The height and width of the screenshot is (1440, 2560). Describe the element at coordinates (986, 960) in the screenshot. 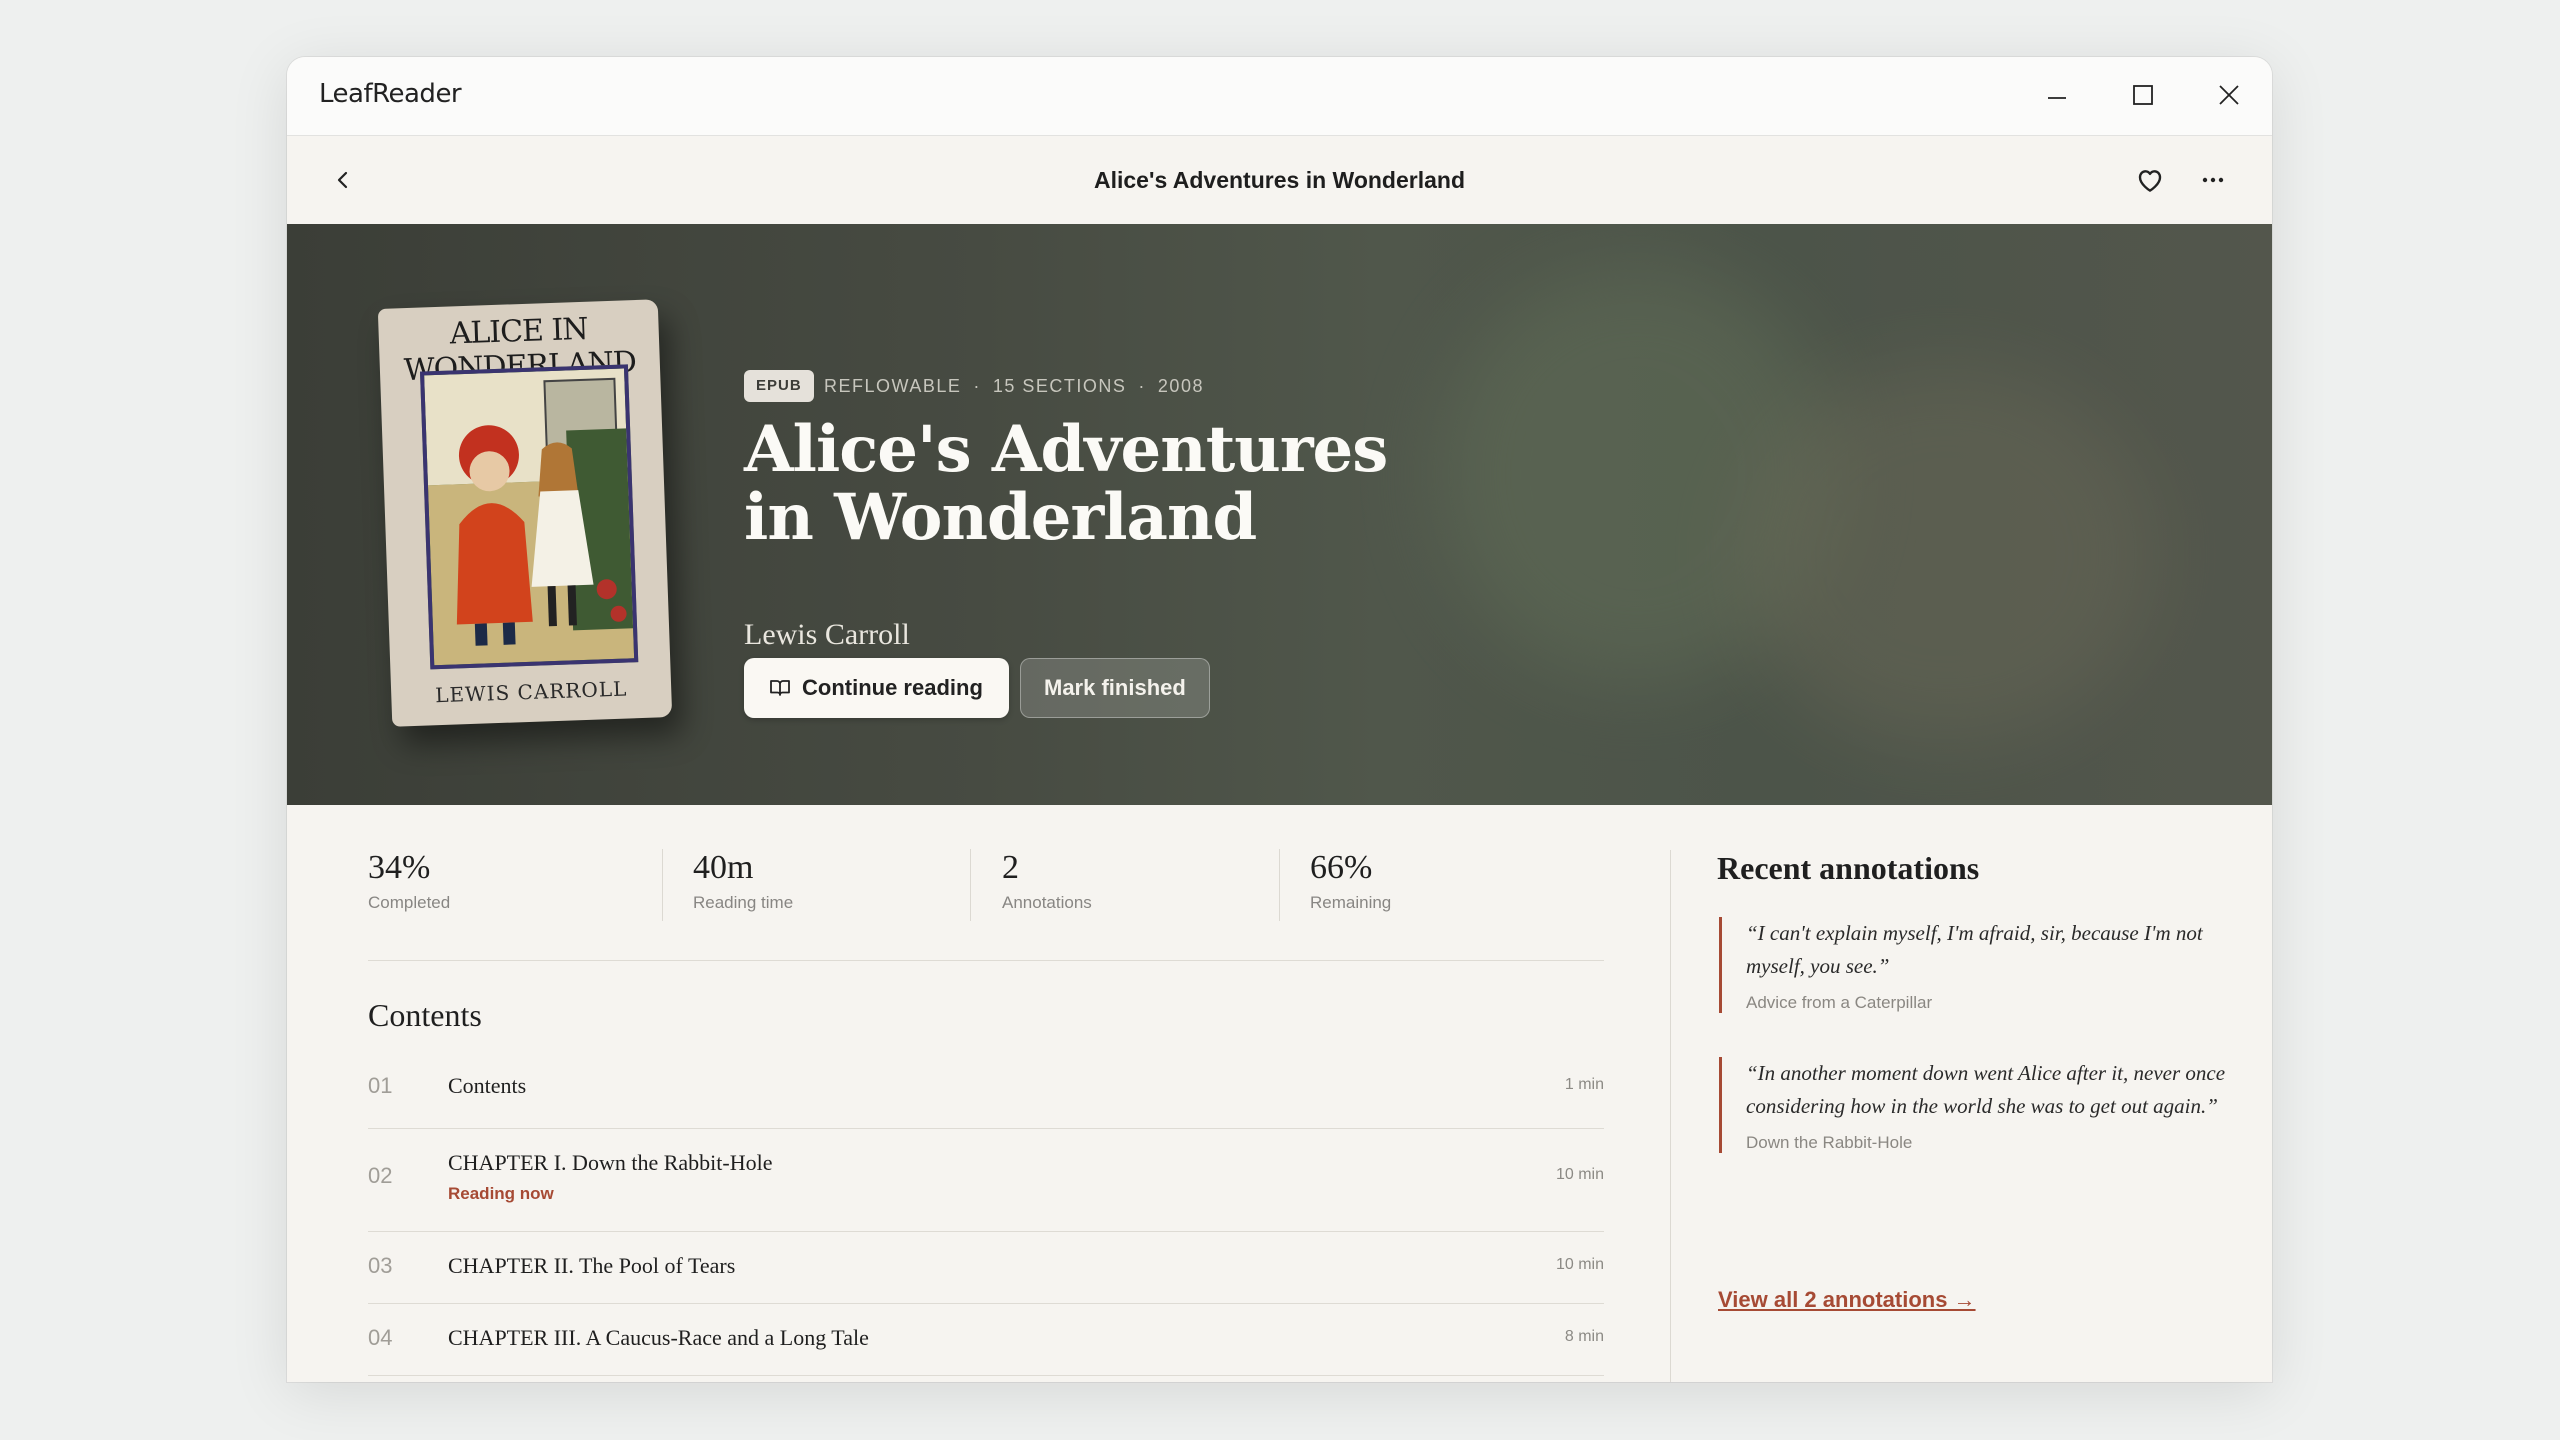

I see `section-divider` at that location.